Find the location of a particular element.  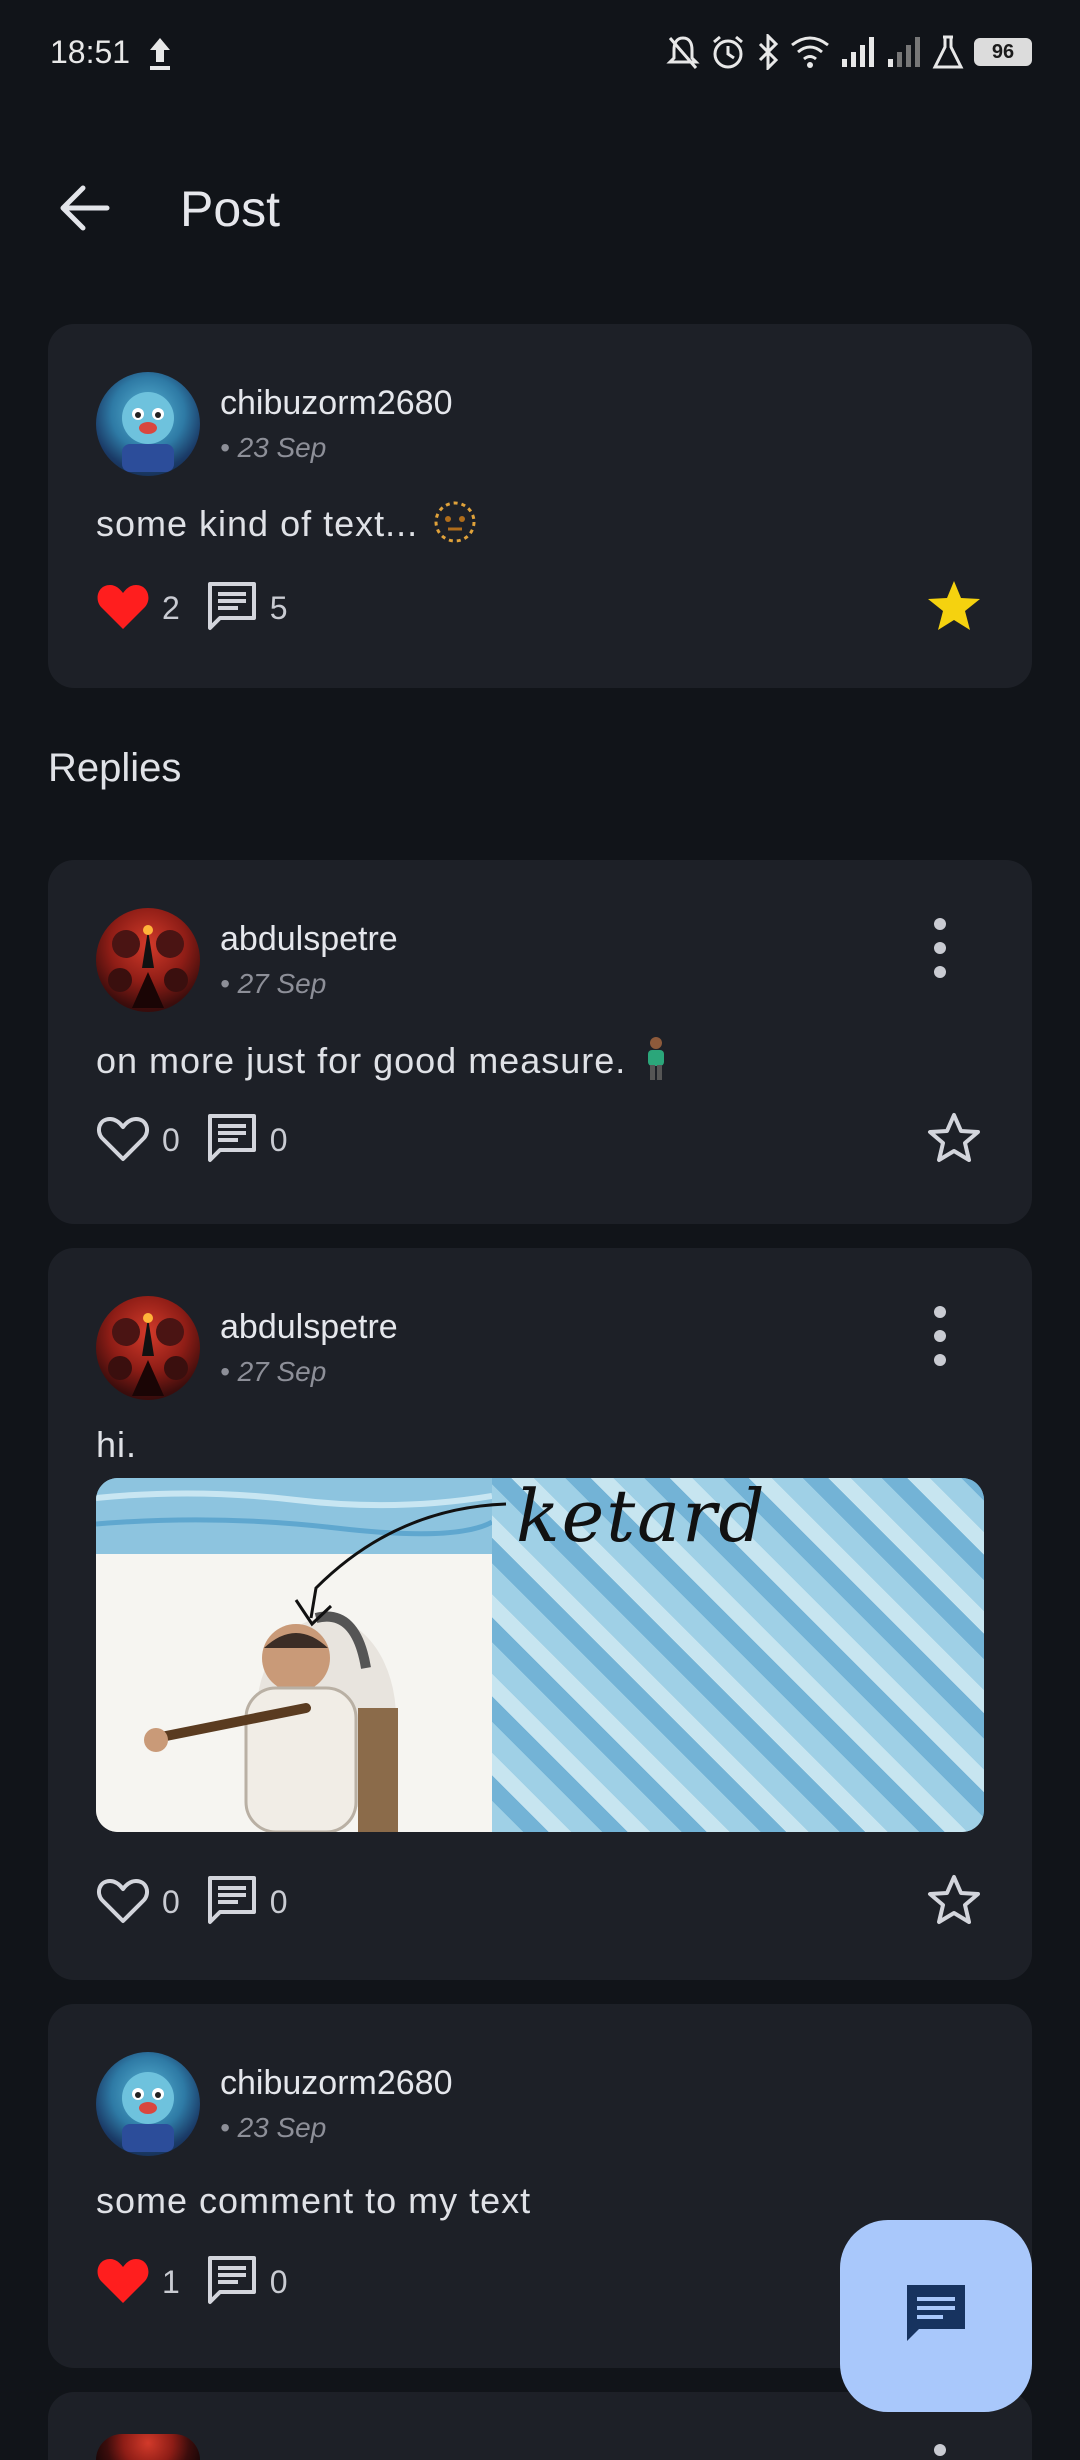

battery-level: 96 is located at coordinates (1003, 51).